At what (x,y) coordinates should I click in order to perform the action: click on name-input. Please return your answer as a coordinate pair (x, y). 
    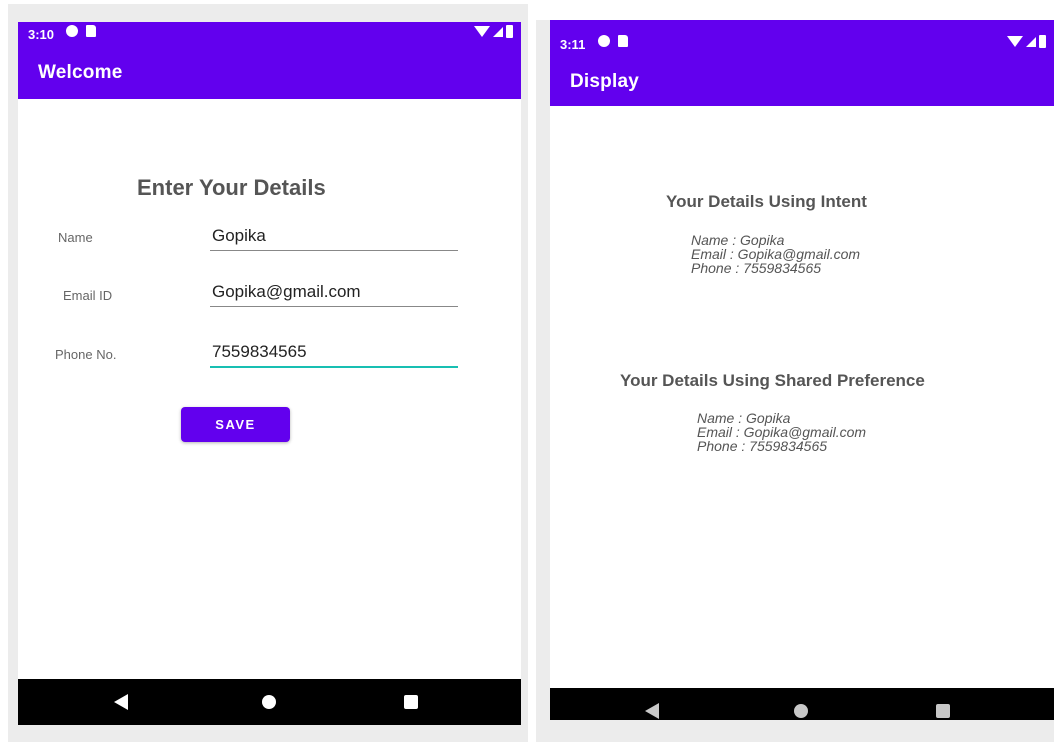
    Looking at the image, I should click on (336, 236).